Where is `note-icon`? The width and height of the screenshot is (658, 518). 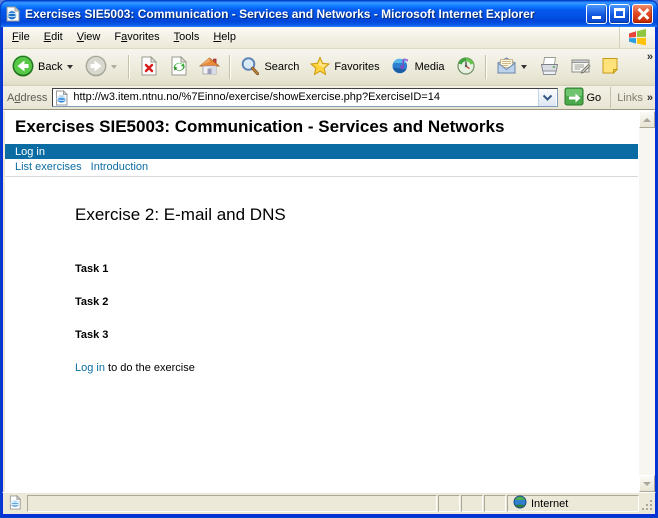 note-icon is located at coordinates (610, 67).